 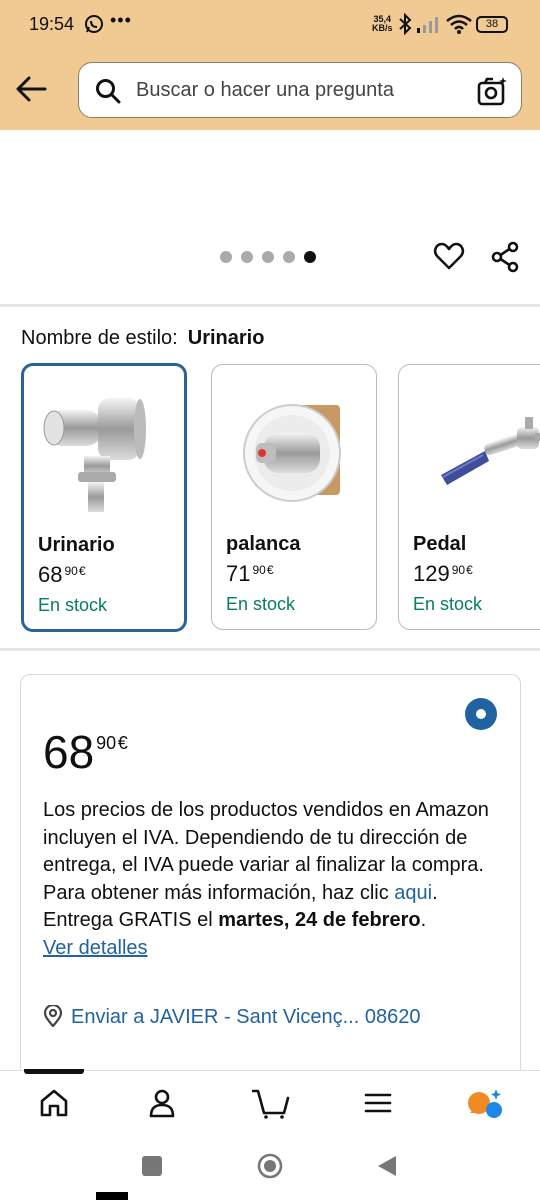 What do you see at coordinates (310, 257) in the screenshot?
I see `carousel-dot-active` at bounding box center [310, 257].